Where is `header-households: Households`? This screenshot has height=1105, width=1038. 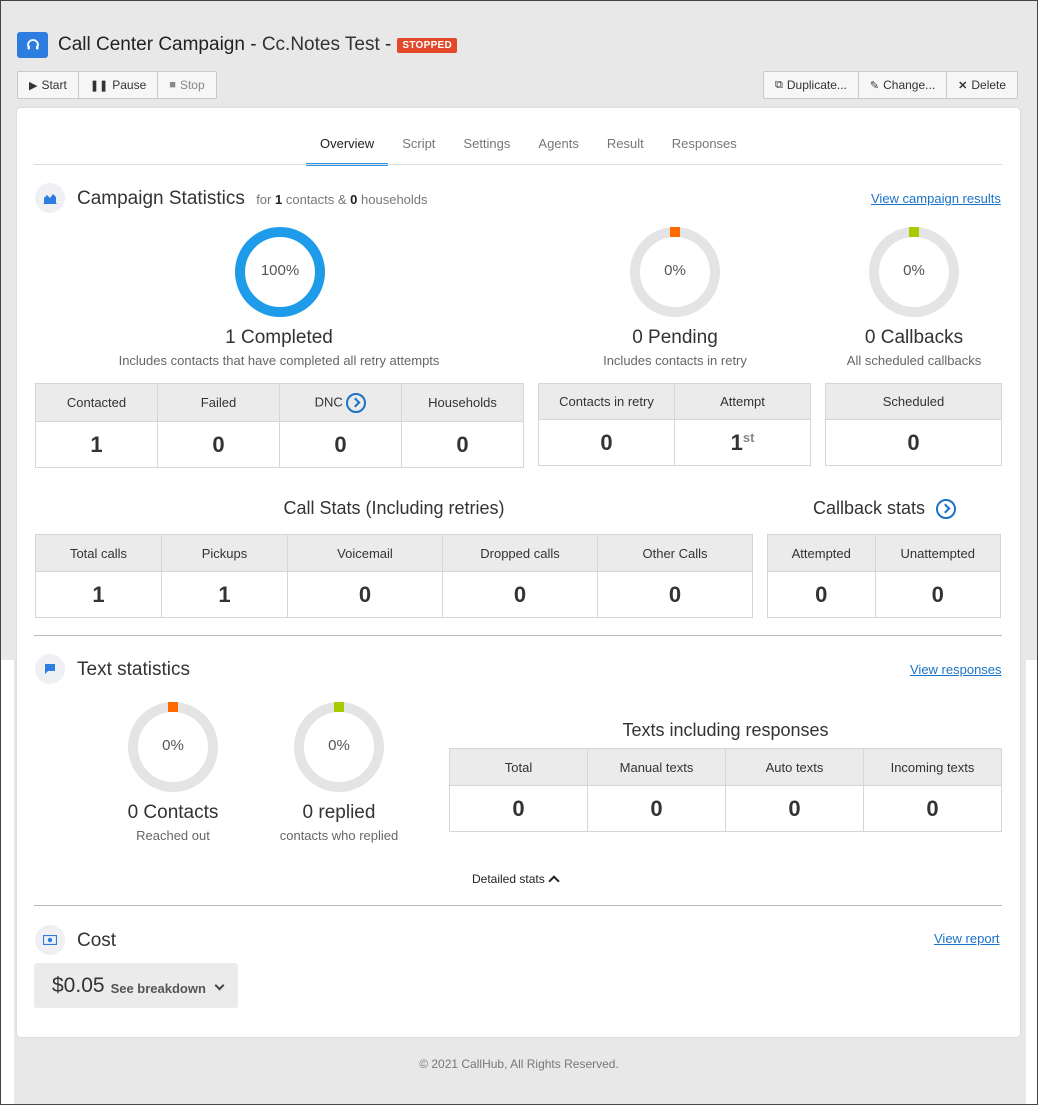 header-households: Households is located at coordinates (462, 402).